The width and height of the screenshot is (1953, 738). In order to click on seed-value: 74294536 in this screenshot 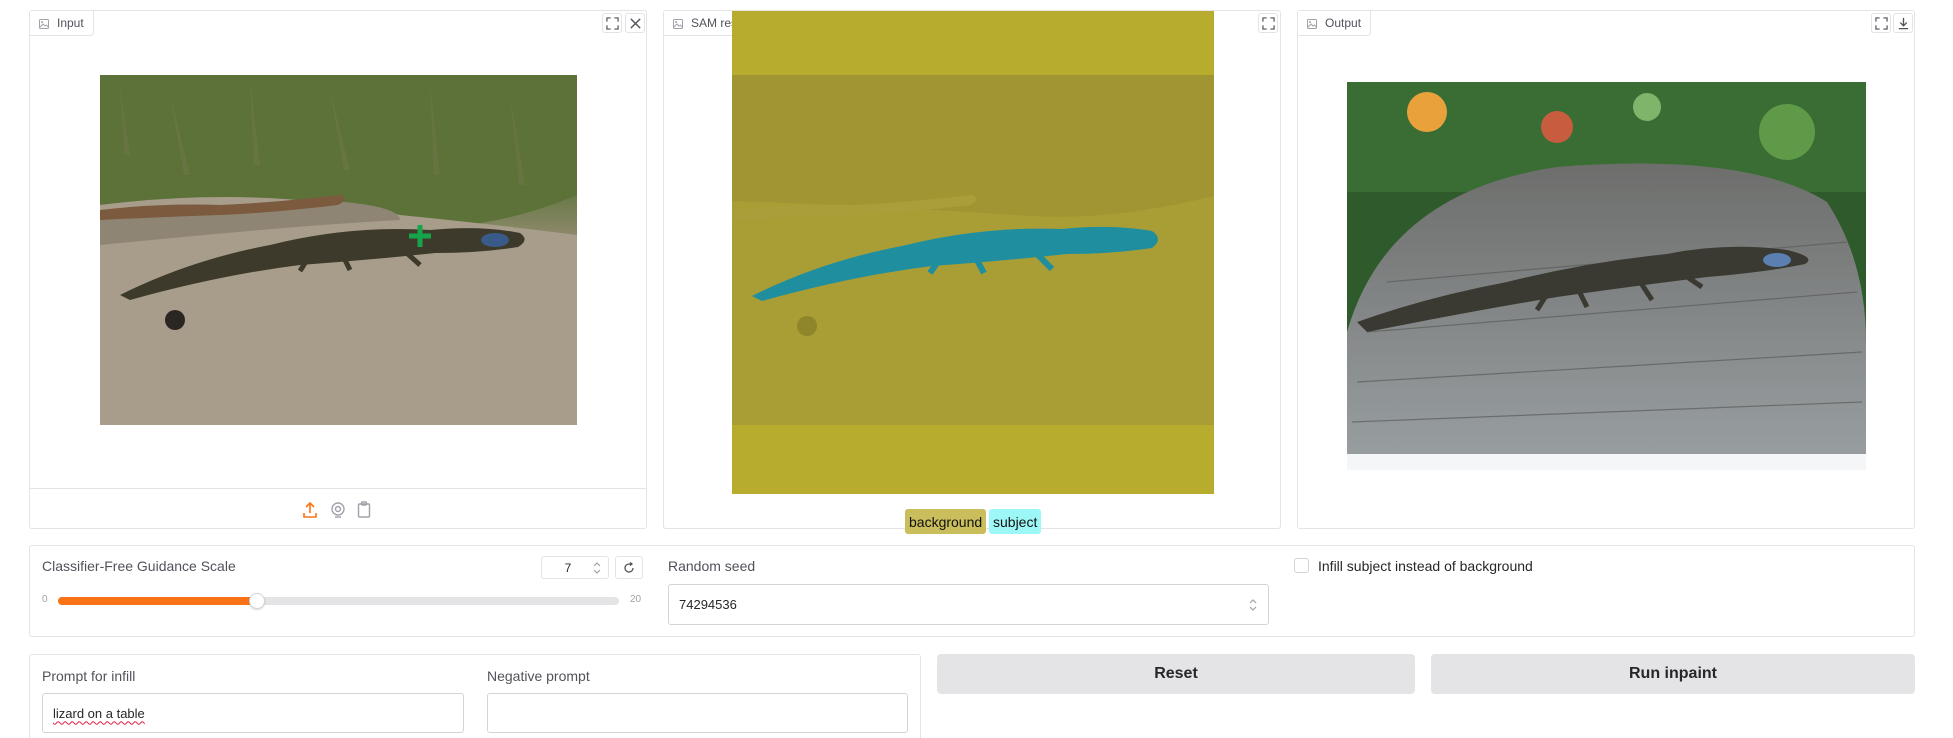, I will do `click(708, 604)`.